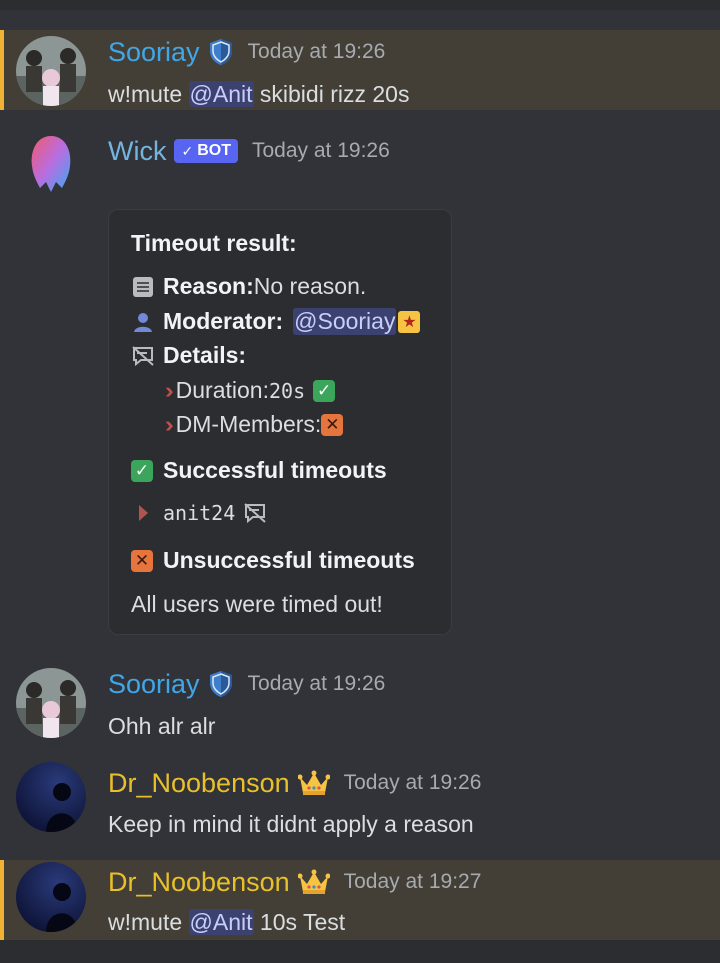 The image size is (720, 963). I want to click on username: Wick, so click(137, 151).